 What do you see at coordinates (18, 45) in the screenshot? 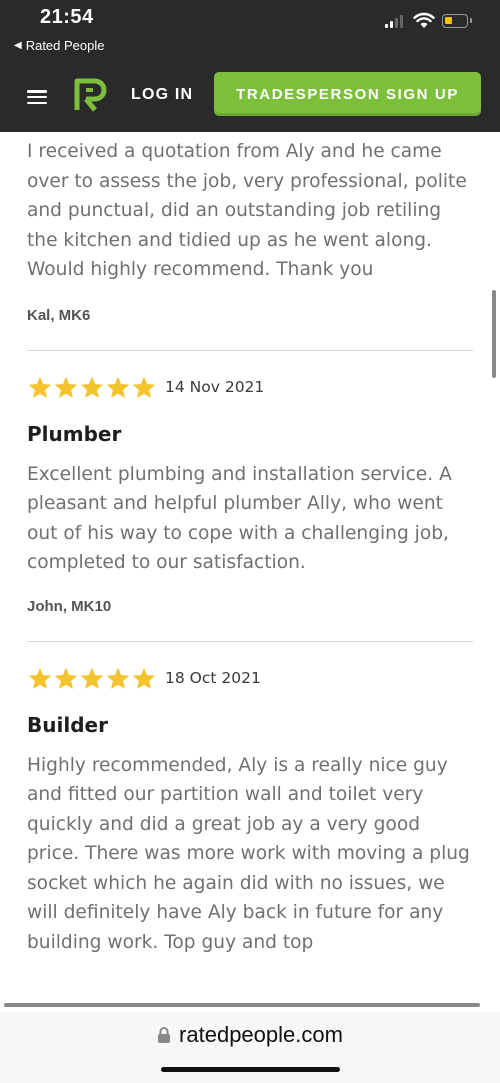
I see `back-arrow-icon: ◀` at bounding box center [18, 45].